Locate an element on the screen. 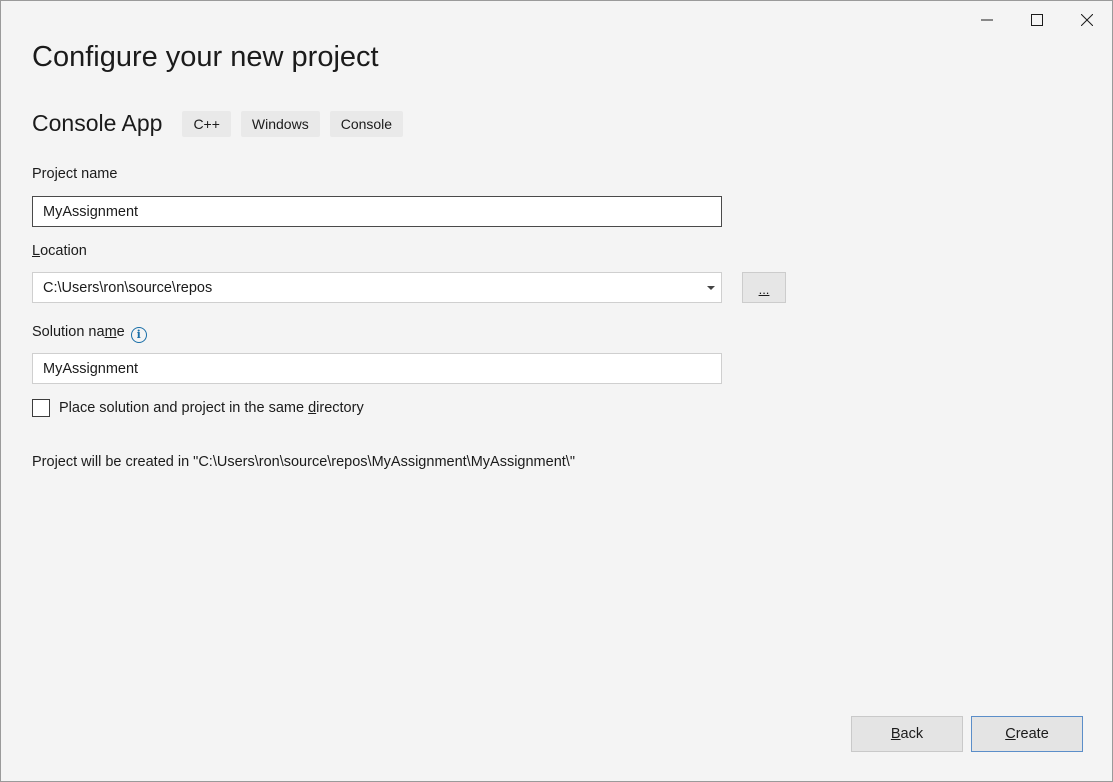  project-name-label: Project name is located at coordinates (75, 174).